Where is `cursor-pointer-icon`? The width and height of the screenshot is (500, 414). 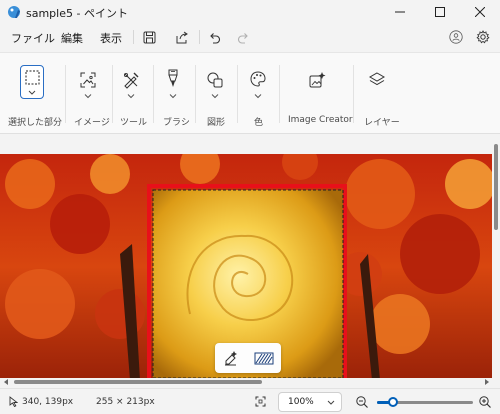 cursor-pointer-icon is located at coordinates (13, 401).